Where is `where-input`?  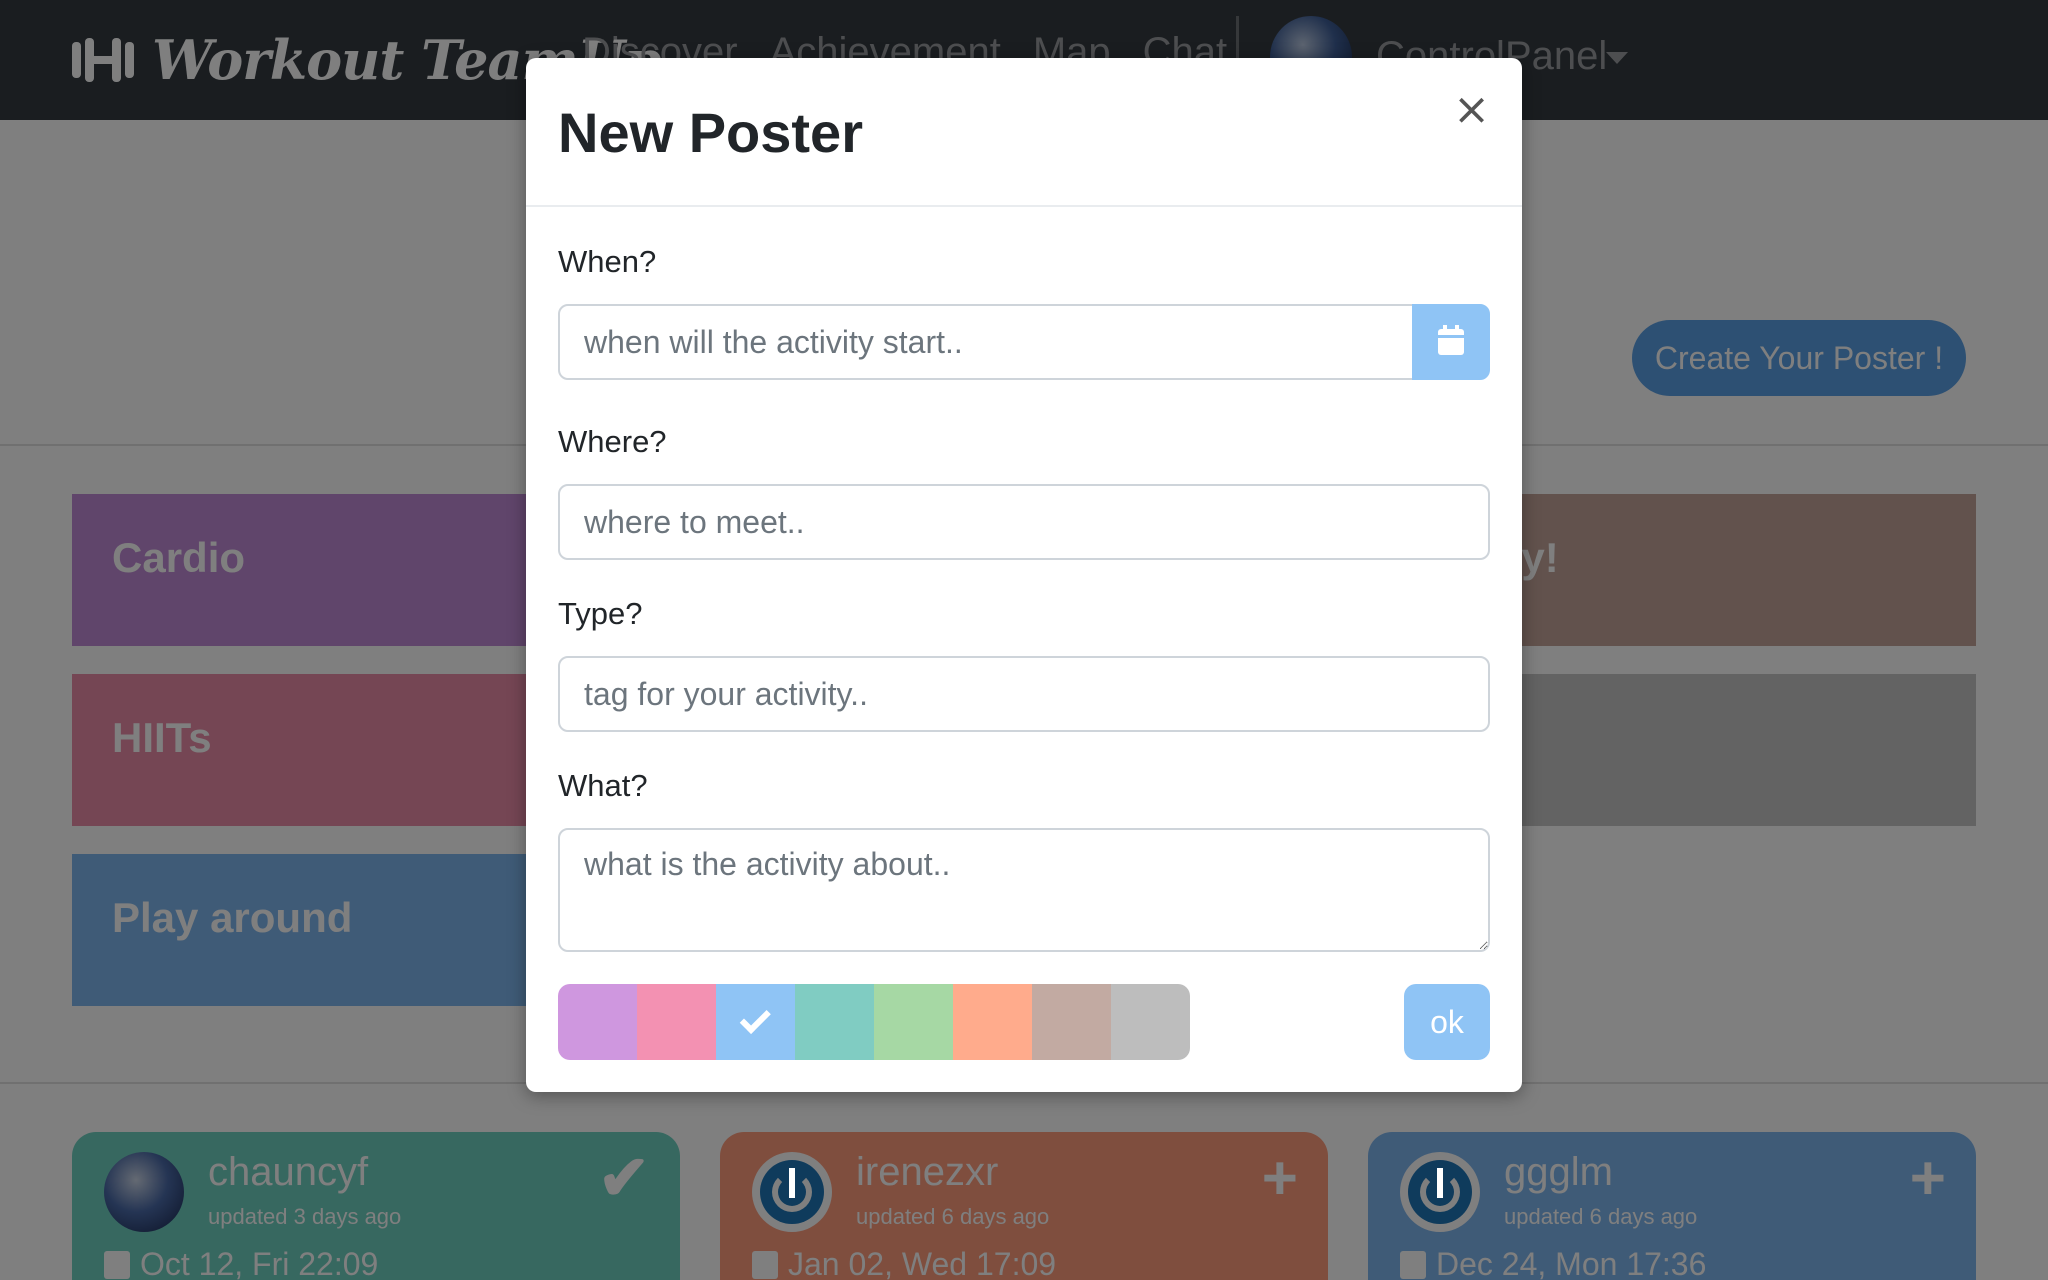 where-input is located at coordinates (1024, 522).